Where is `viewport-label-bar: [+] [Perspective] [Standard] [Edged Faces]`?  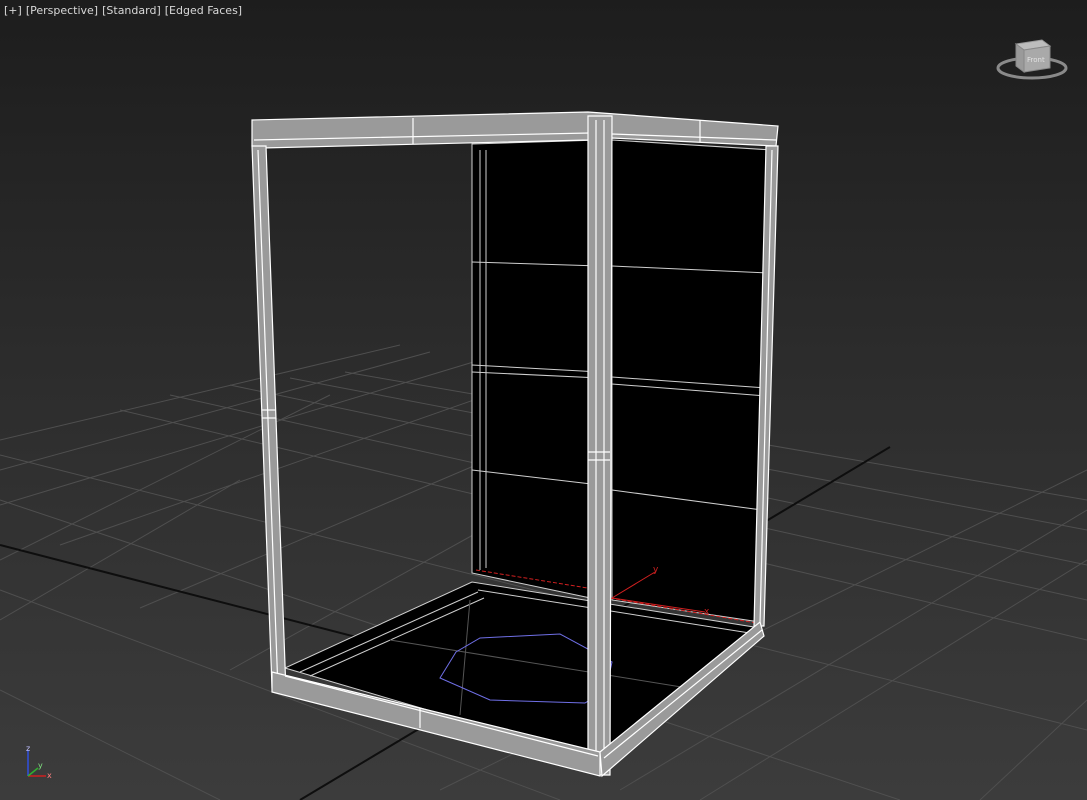 viewport-label-bar: [+] [Perspective] [Standard] [Edged Faces] is located at coordinates (125, 10).